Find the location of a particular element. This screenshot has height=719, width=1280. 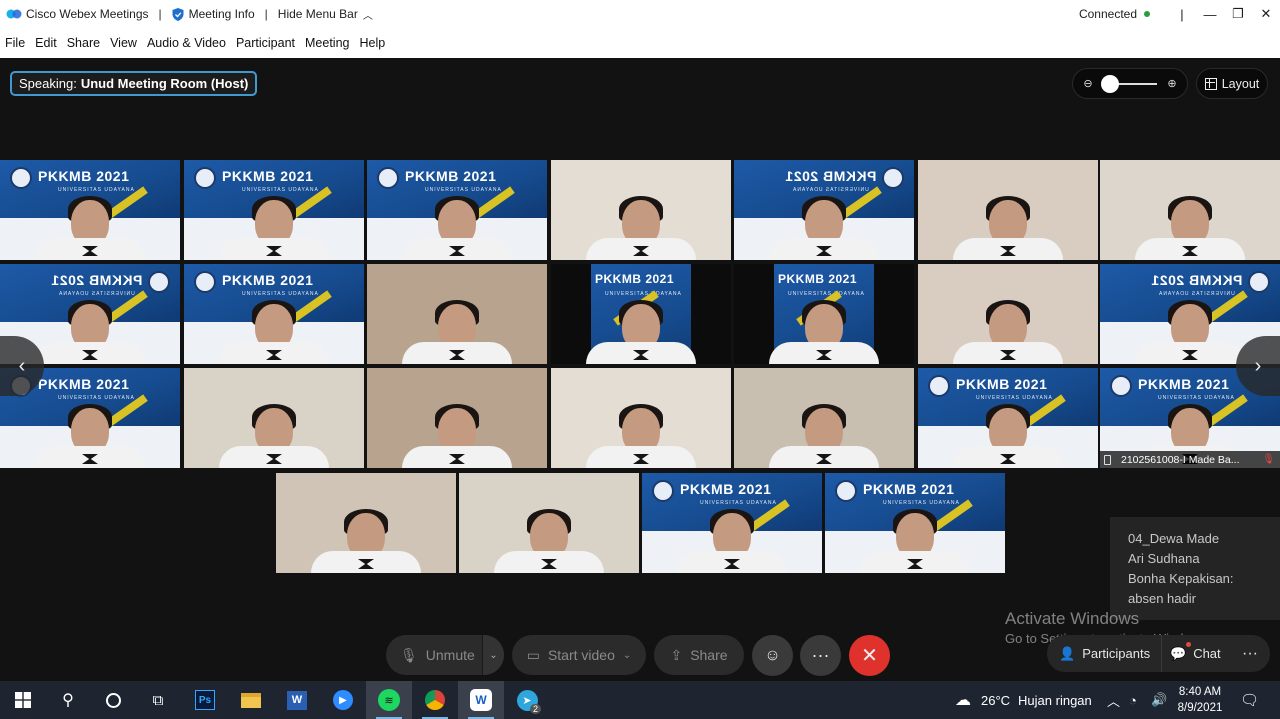

hide-menu-bar-button: Hide Menu Bar ︿ is located at coordinates (325, 14).